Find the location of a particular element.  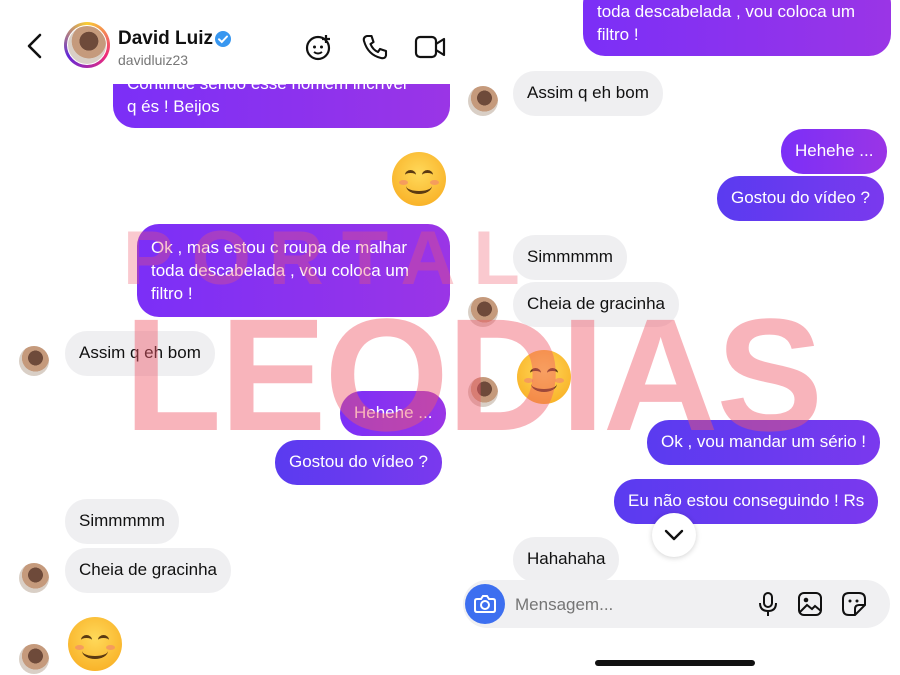

message-outgoing: Ok , vou mandar um sério ! is located at coordinates (764, 442).